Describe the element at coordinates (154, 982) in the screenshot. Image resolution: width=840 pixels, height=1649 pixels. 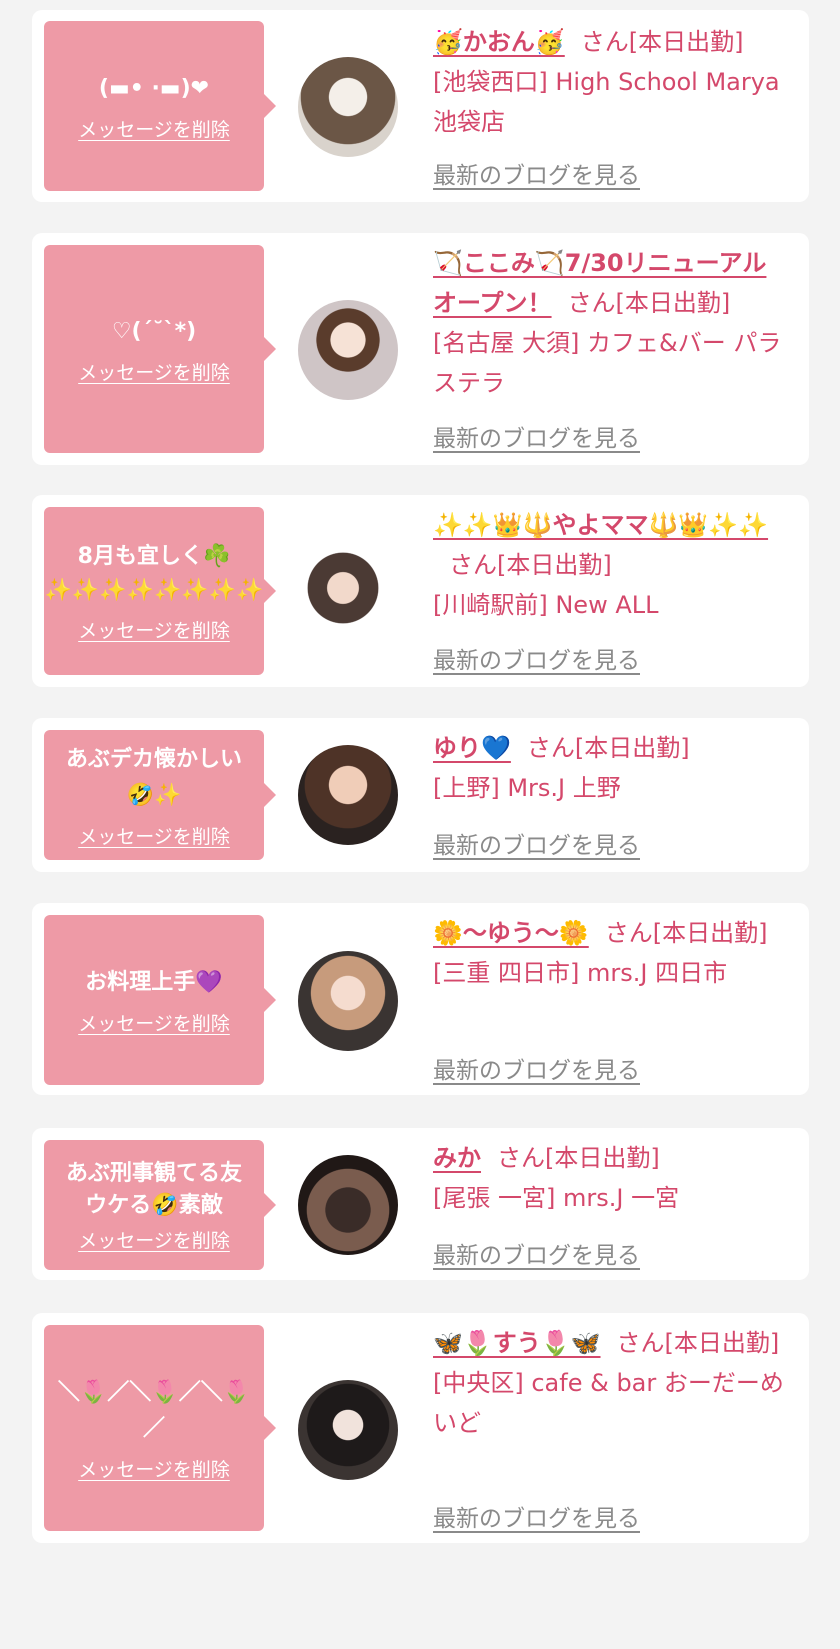
I see `message-text: お料理上手💜` at that location.